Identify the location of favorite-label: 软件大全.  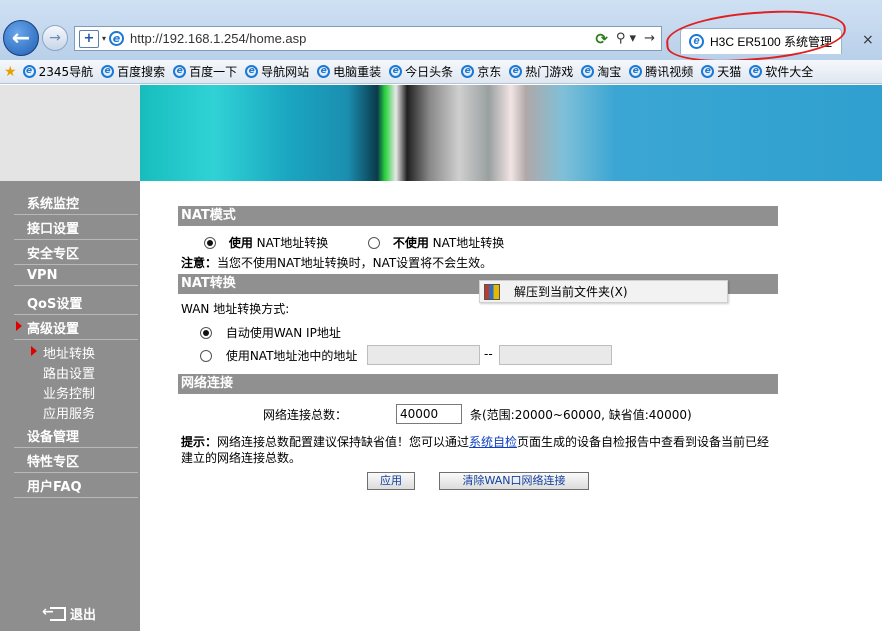
(789, 72).